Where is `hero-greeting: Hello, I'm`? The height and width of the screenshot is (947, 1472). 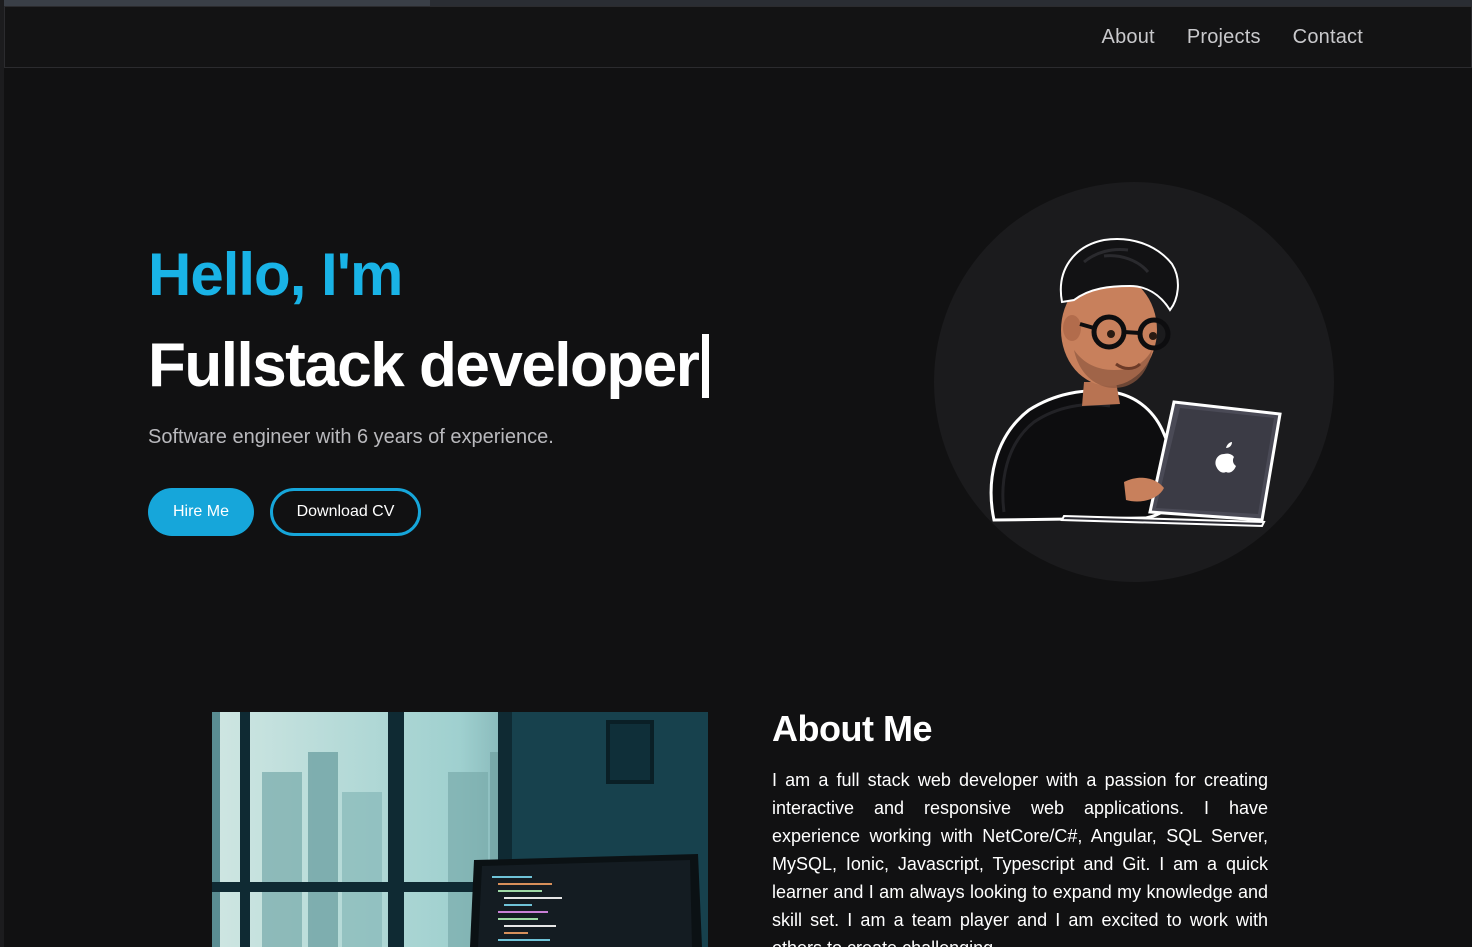 hero-greeting: Hello, I'm is located at coordinates (275, 274).